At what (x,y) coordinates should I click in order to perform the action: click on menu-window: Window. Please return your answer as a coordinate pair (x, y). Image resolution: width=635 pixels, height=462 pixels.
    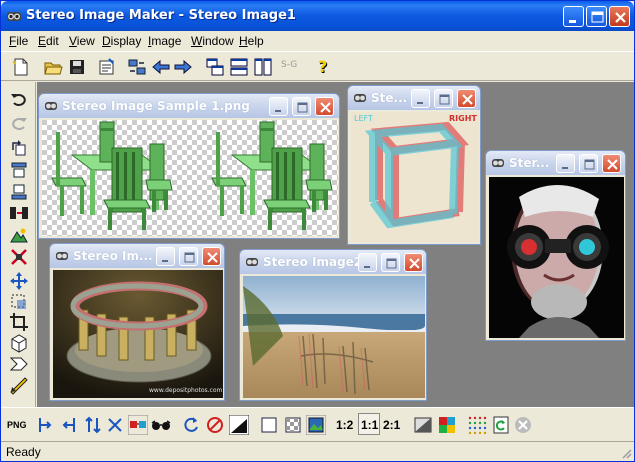
    Looking at the image, I should click on (212, 41).